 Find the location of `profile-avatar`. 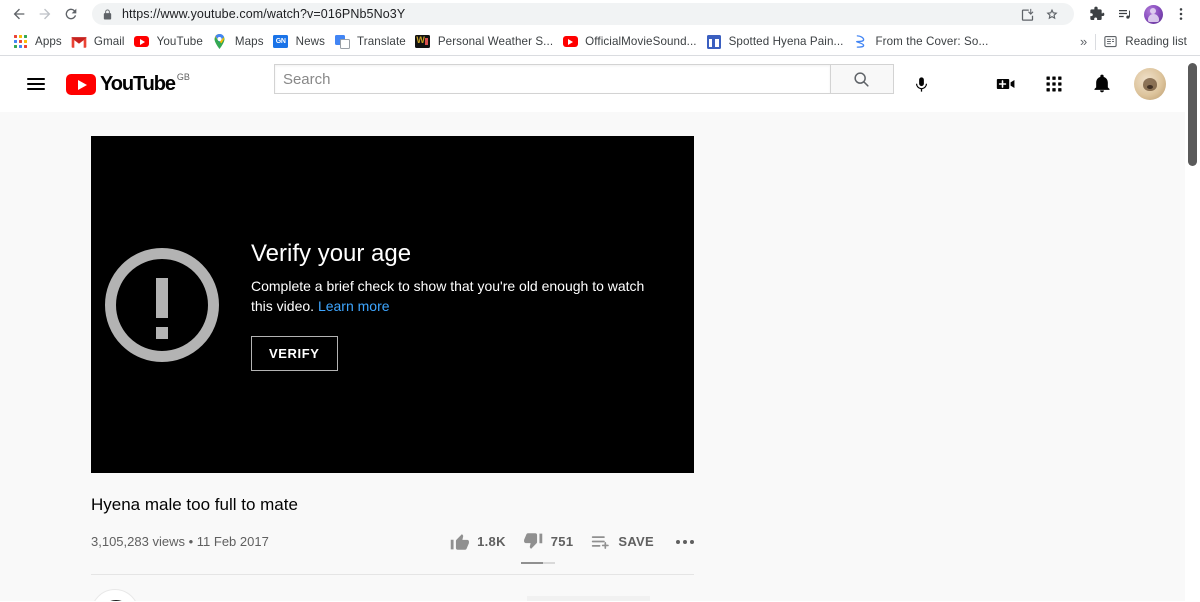

profile-avatar is located at coordinates (1153, 14).